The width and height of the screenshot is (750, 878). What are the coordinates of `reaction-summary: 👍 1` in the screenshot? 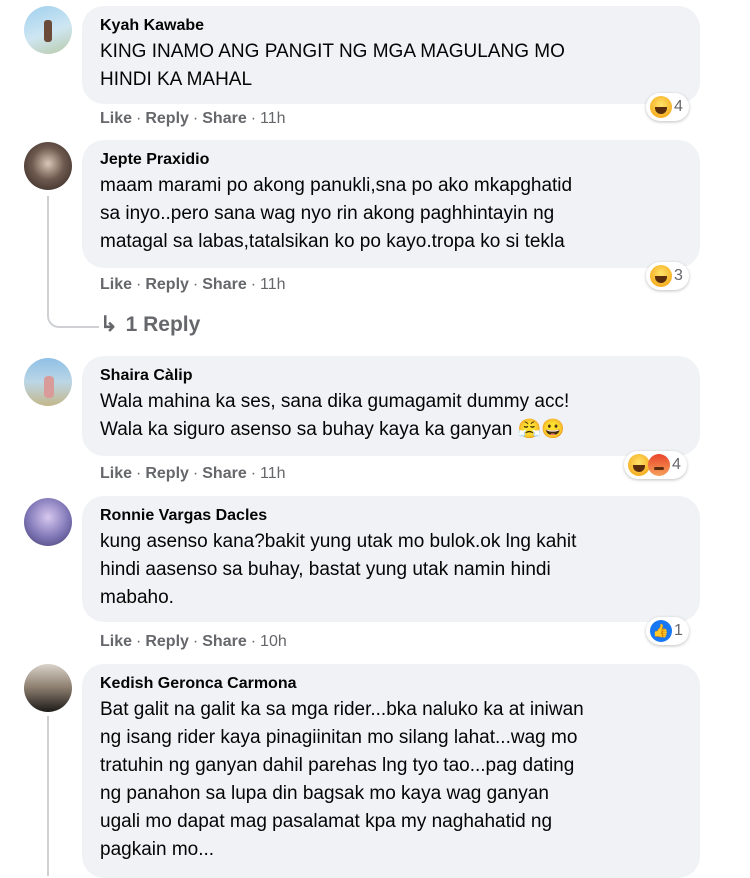 It's located at (667, 631).